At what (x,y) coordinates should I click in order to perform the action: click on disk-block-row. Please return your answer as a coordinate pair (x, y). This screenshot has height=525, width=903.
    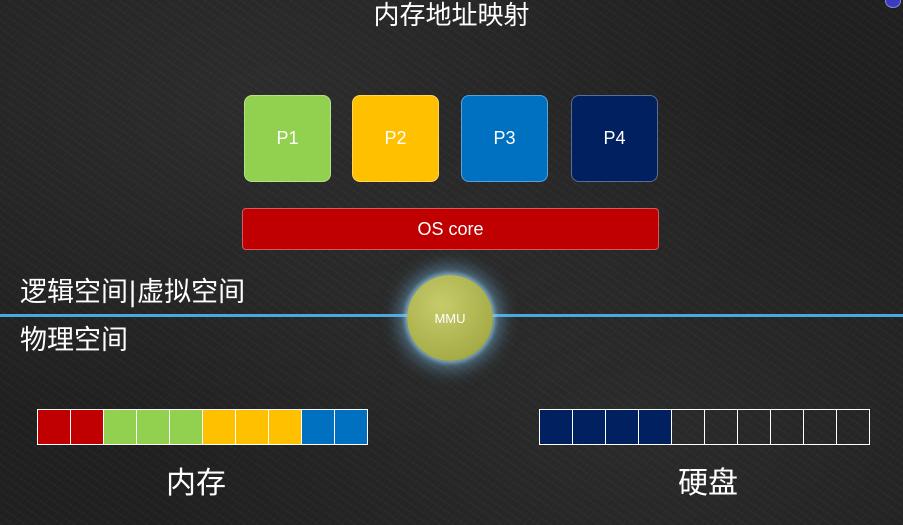
    Looking at the image, I should click on (704, 427).